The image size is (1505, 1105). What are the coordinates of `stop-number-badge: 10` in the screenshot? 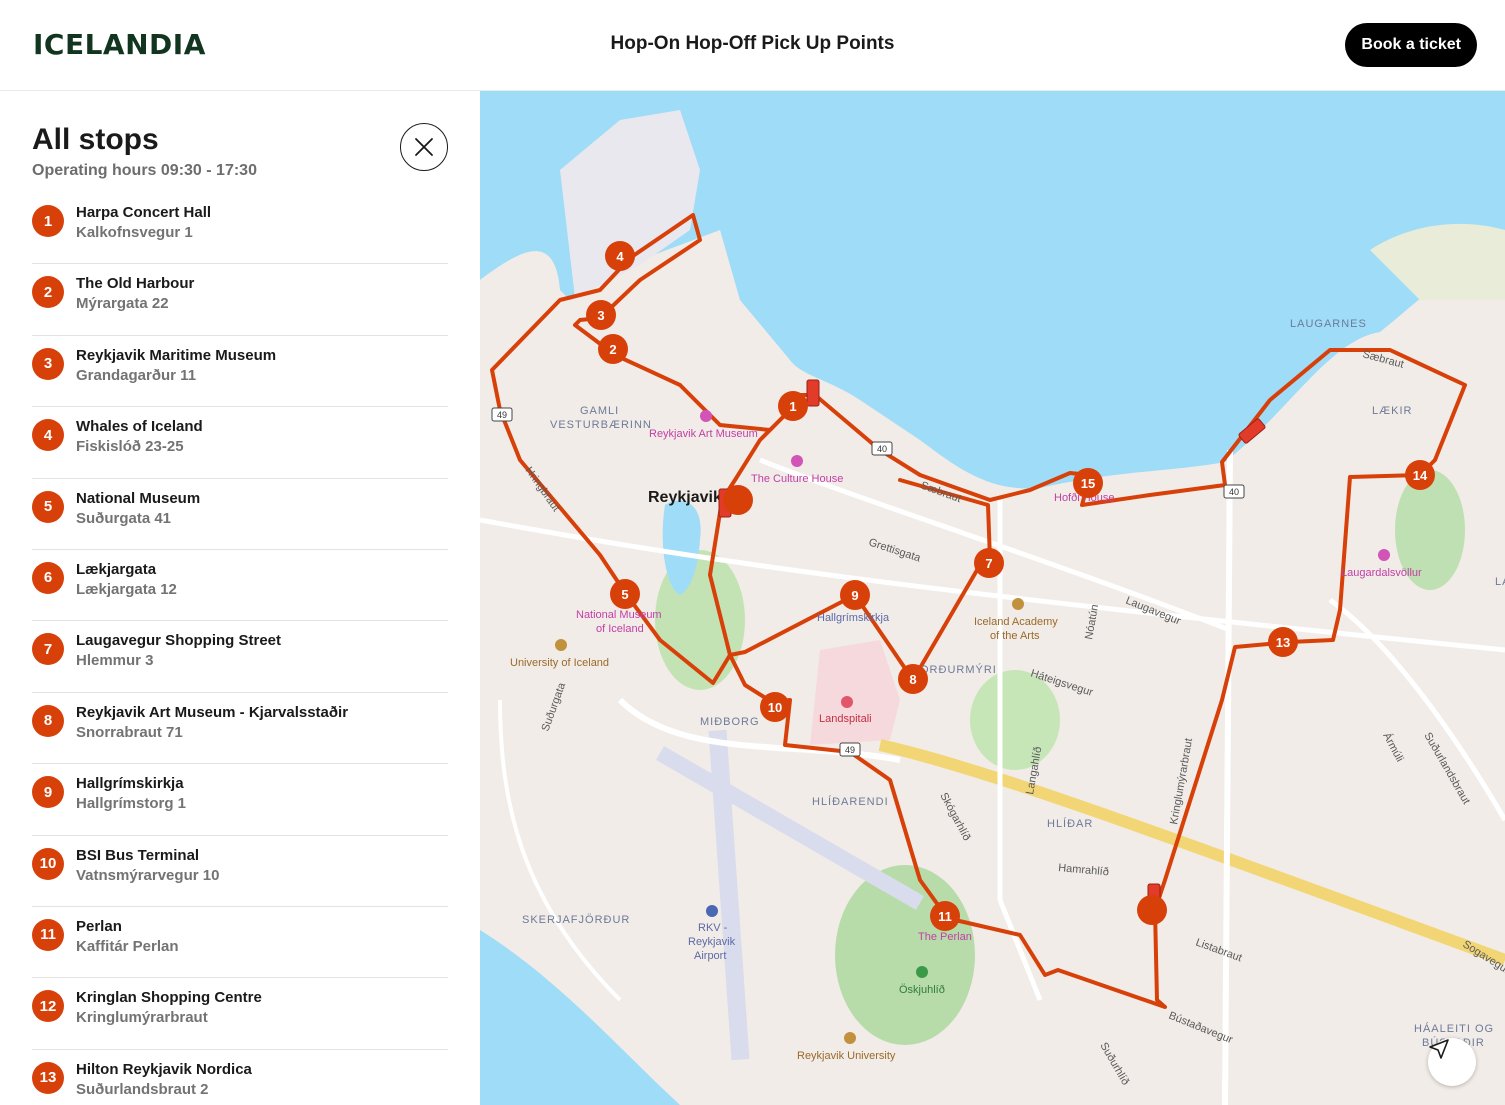 It's located at (48, 863).